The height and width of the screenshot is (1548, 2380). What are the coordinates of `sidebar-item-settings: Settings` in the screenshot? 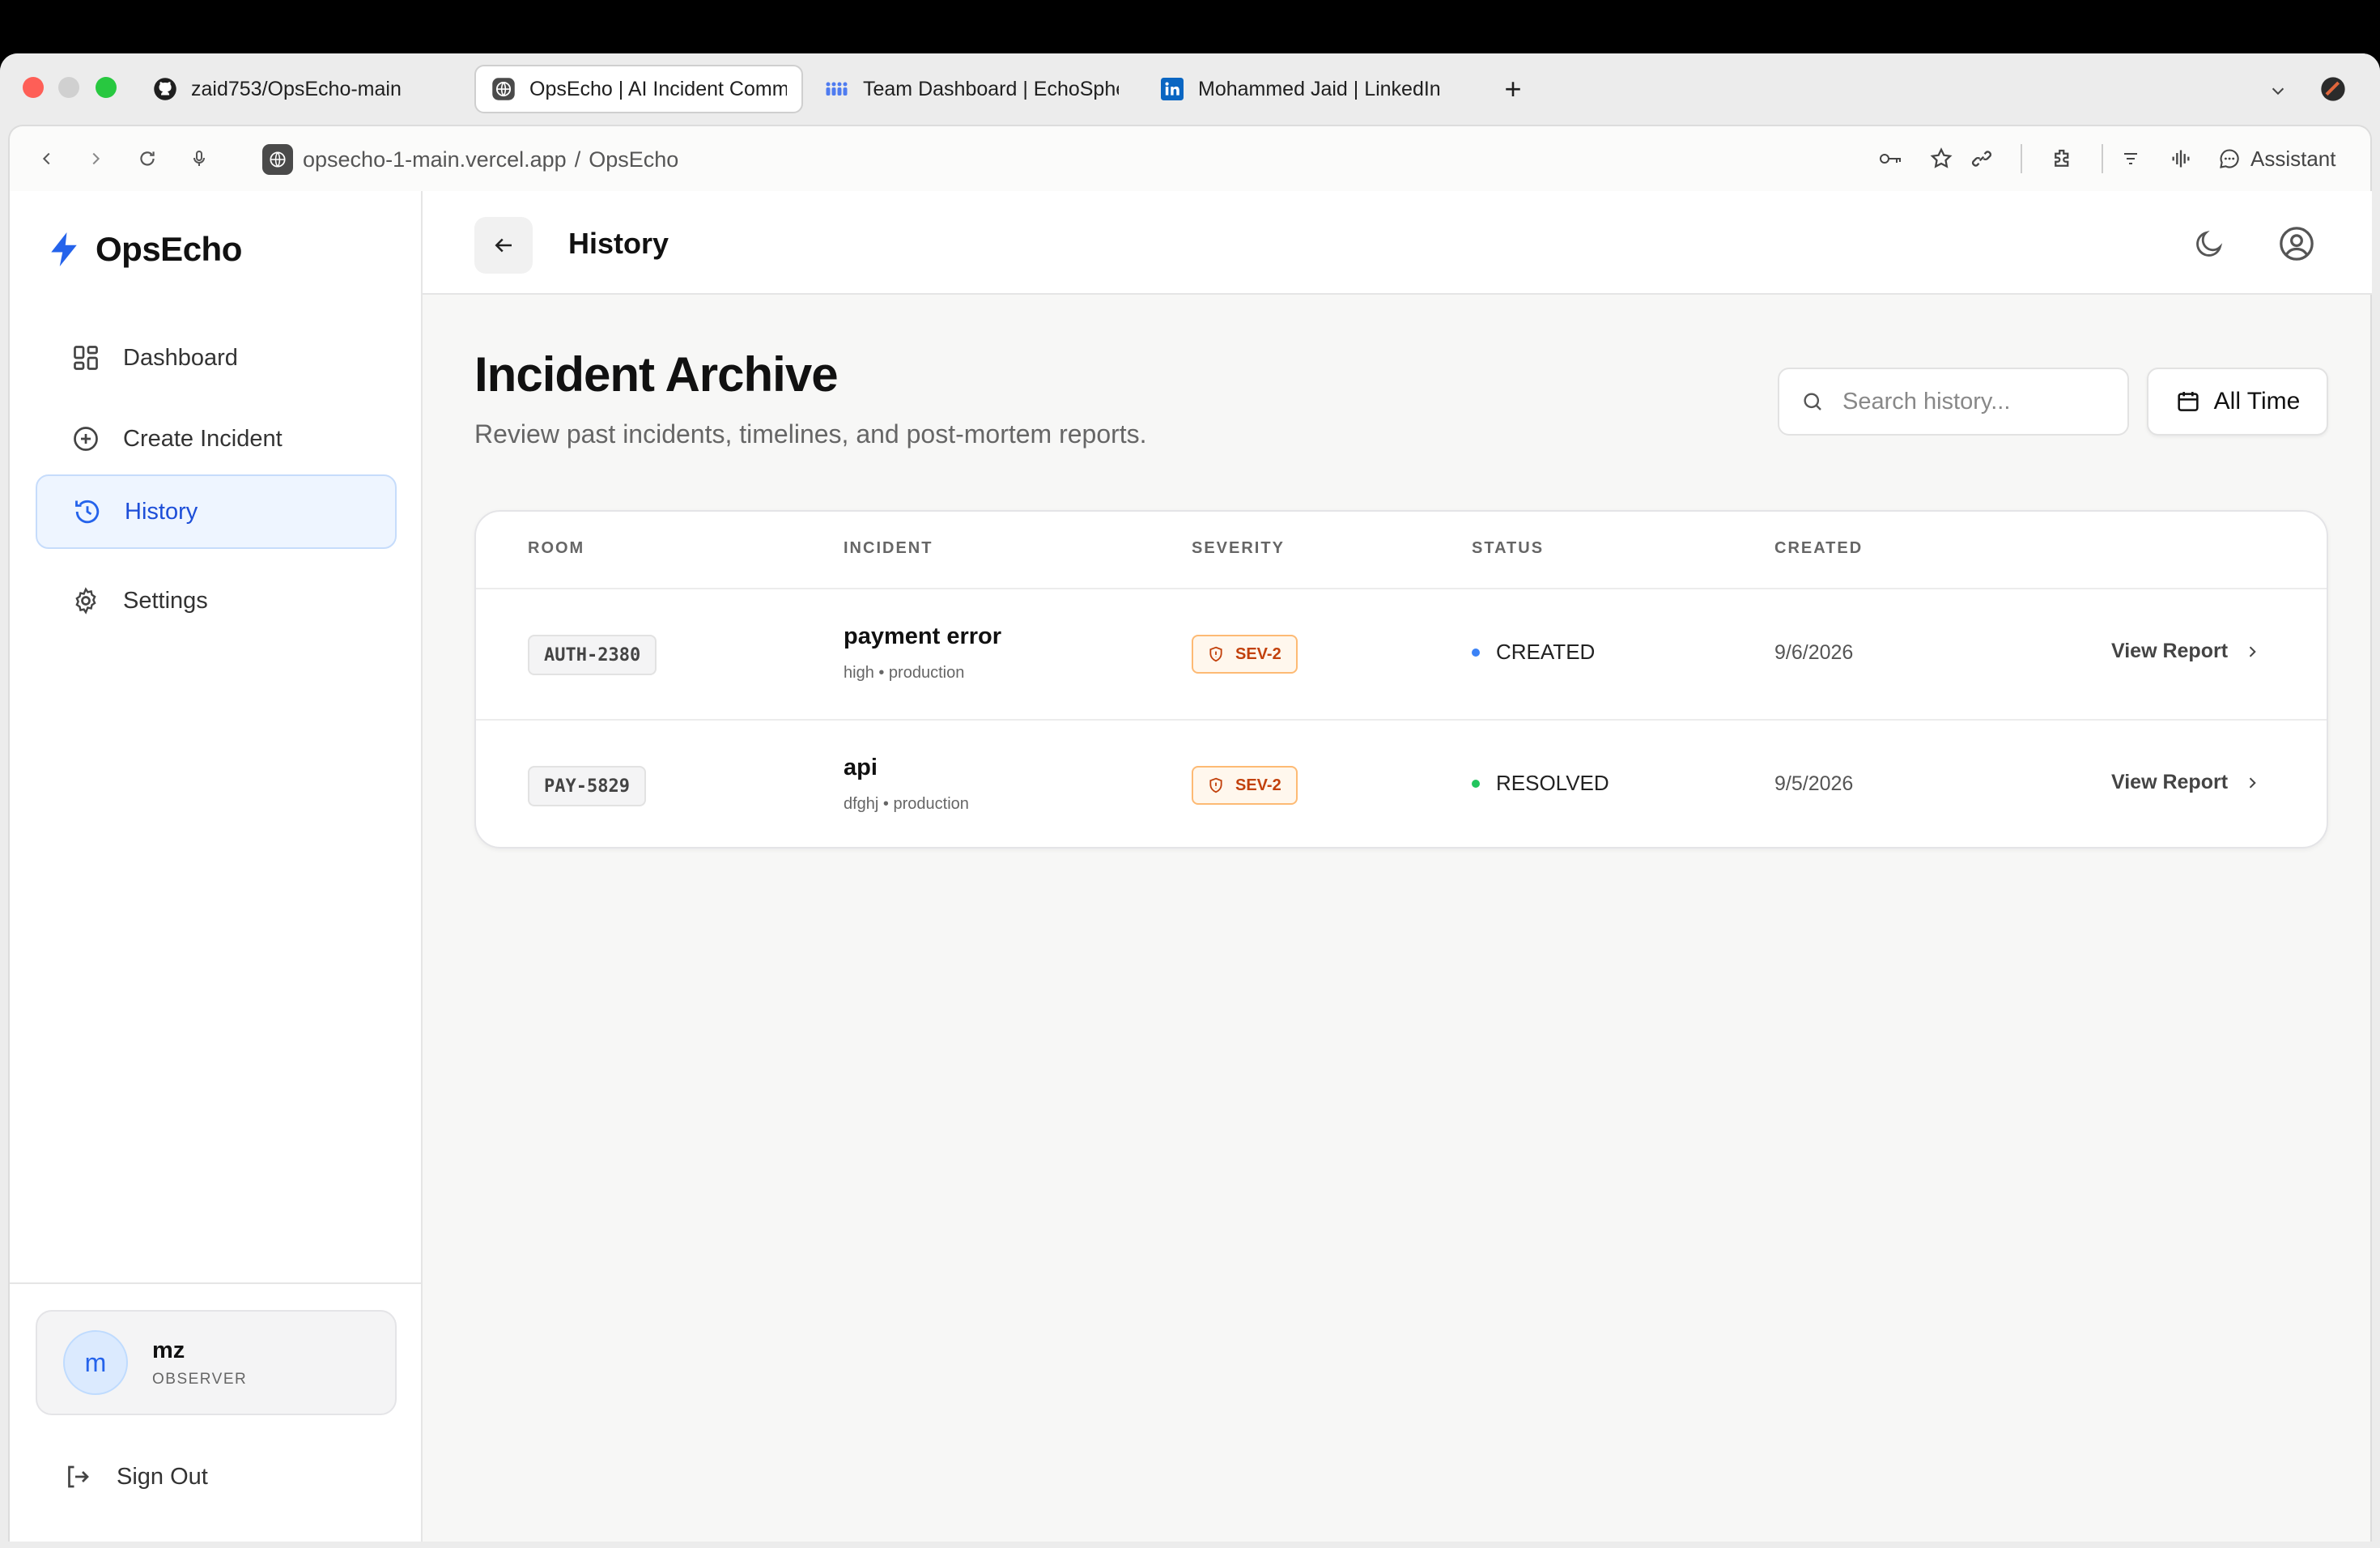 It's located at (216, 601).